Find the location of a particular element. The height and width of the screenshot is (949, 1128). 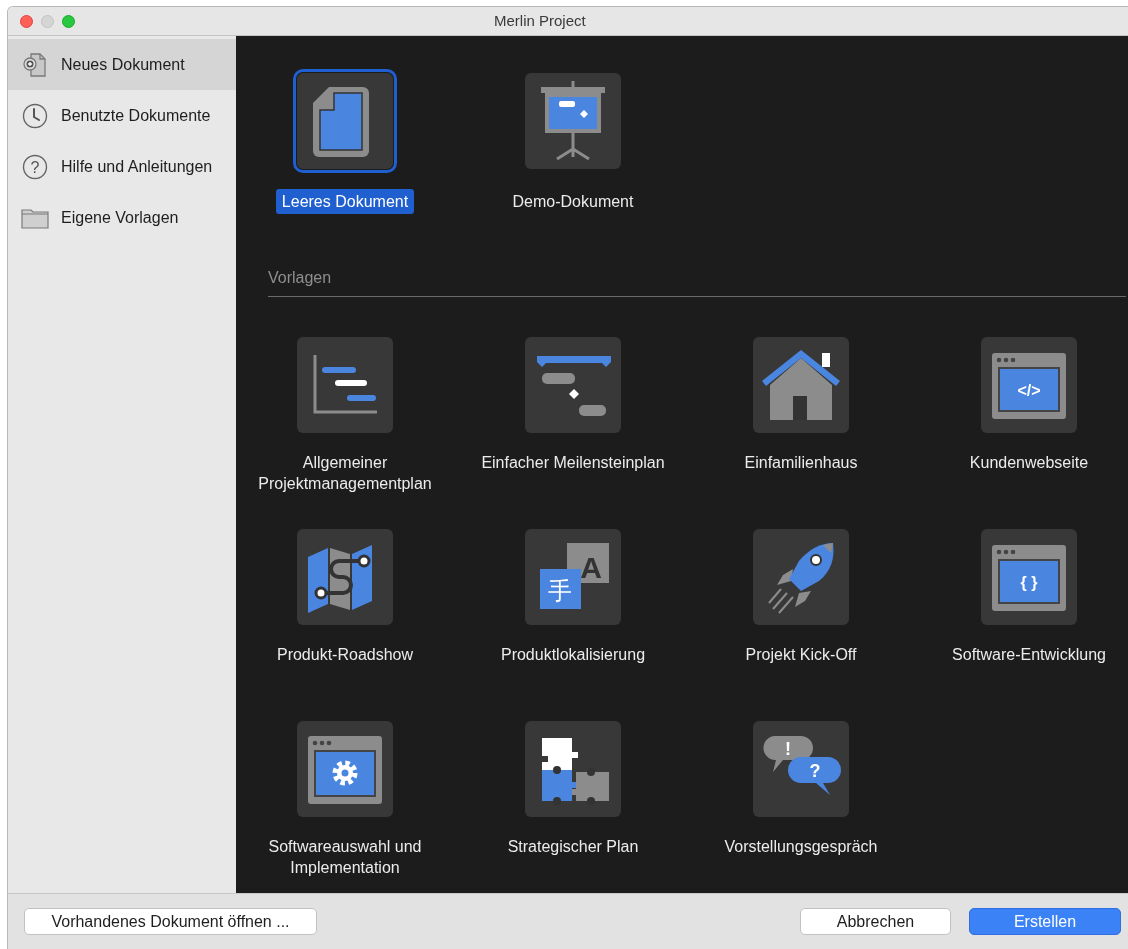

sidebar-item: ? Hilfe und Anleitungen is located at coordinates (122, 166).